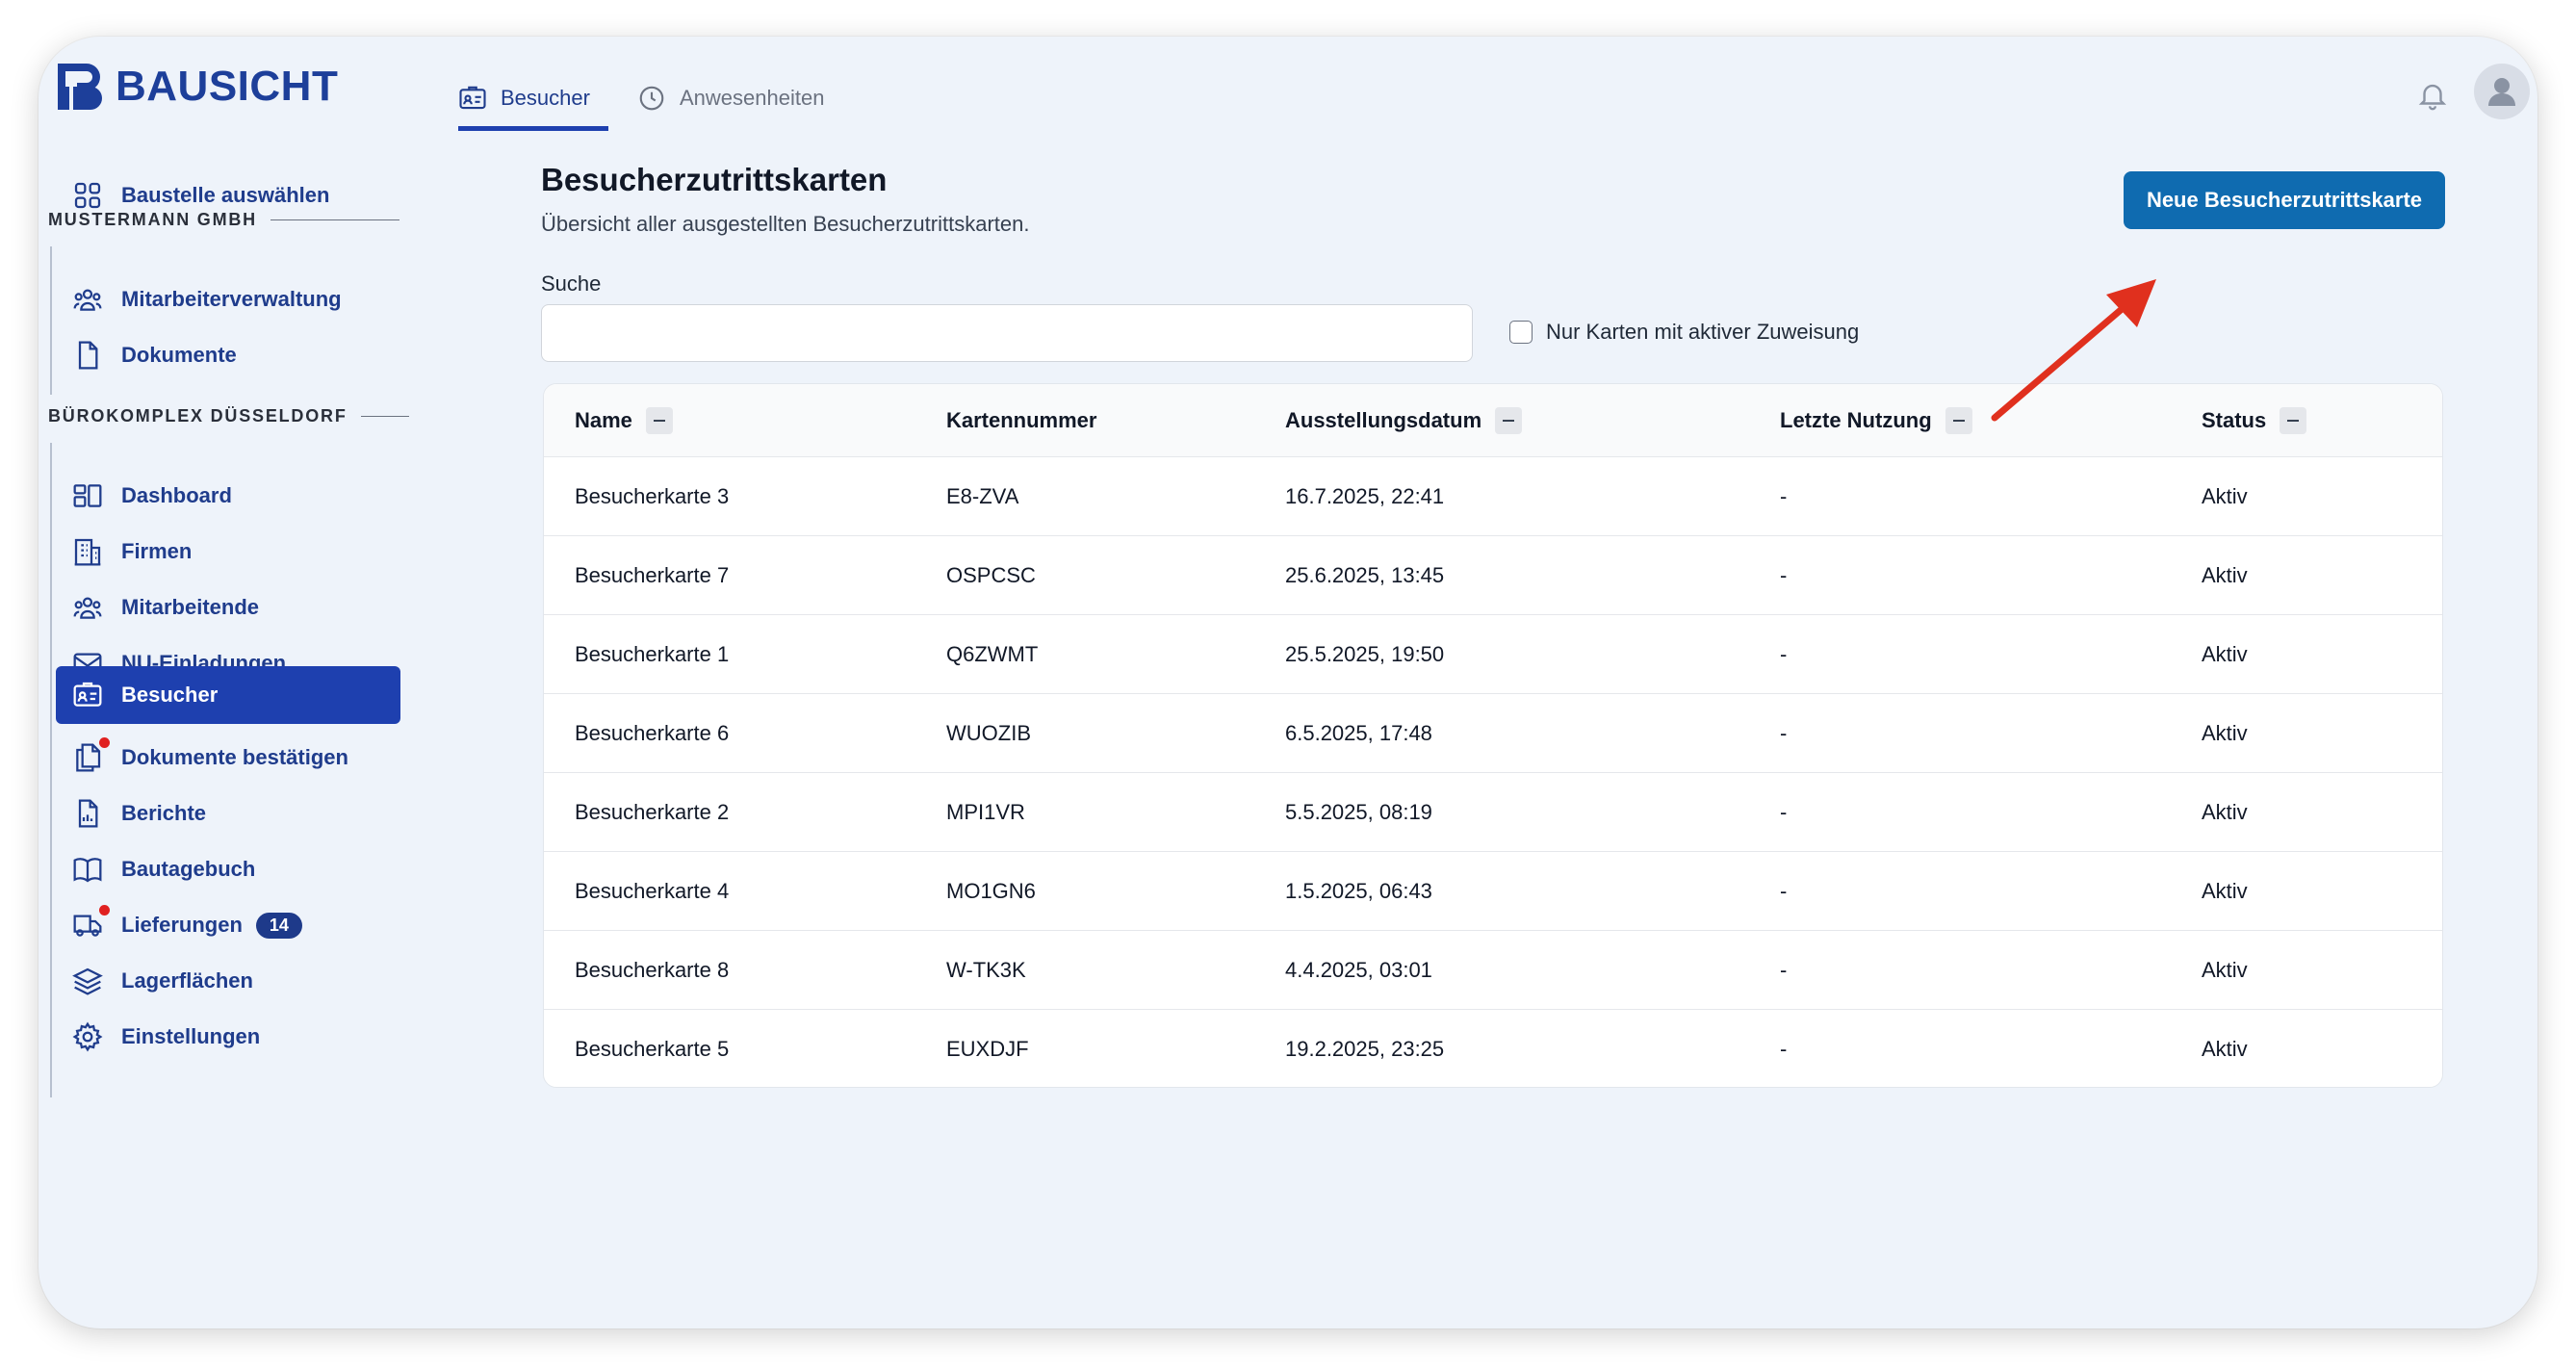 This screenshot has height=1367, width=2576. Describe the element at coordinates (1359, 812) in the screenshot. I see `cell-issue-date: 5.5.2025, 08:19` at that location.